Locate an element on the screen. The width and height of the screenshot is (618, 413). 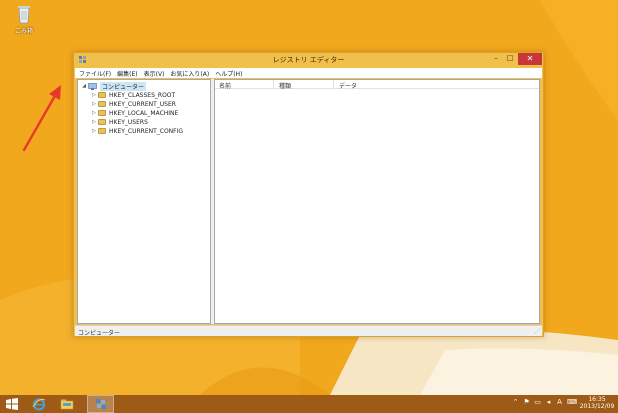
tree-node-hkey-users: ▷ HKEY_USERS is located at coordinates (119, 122).